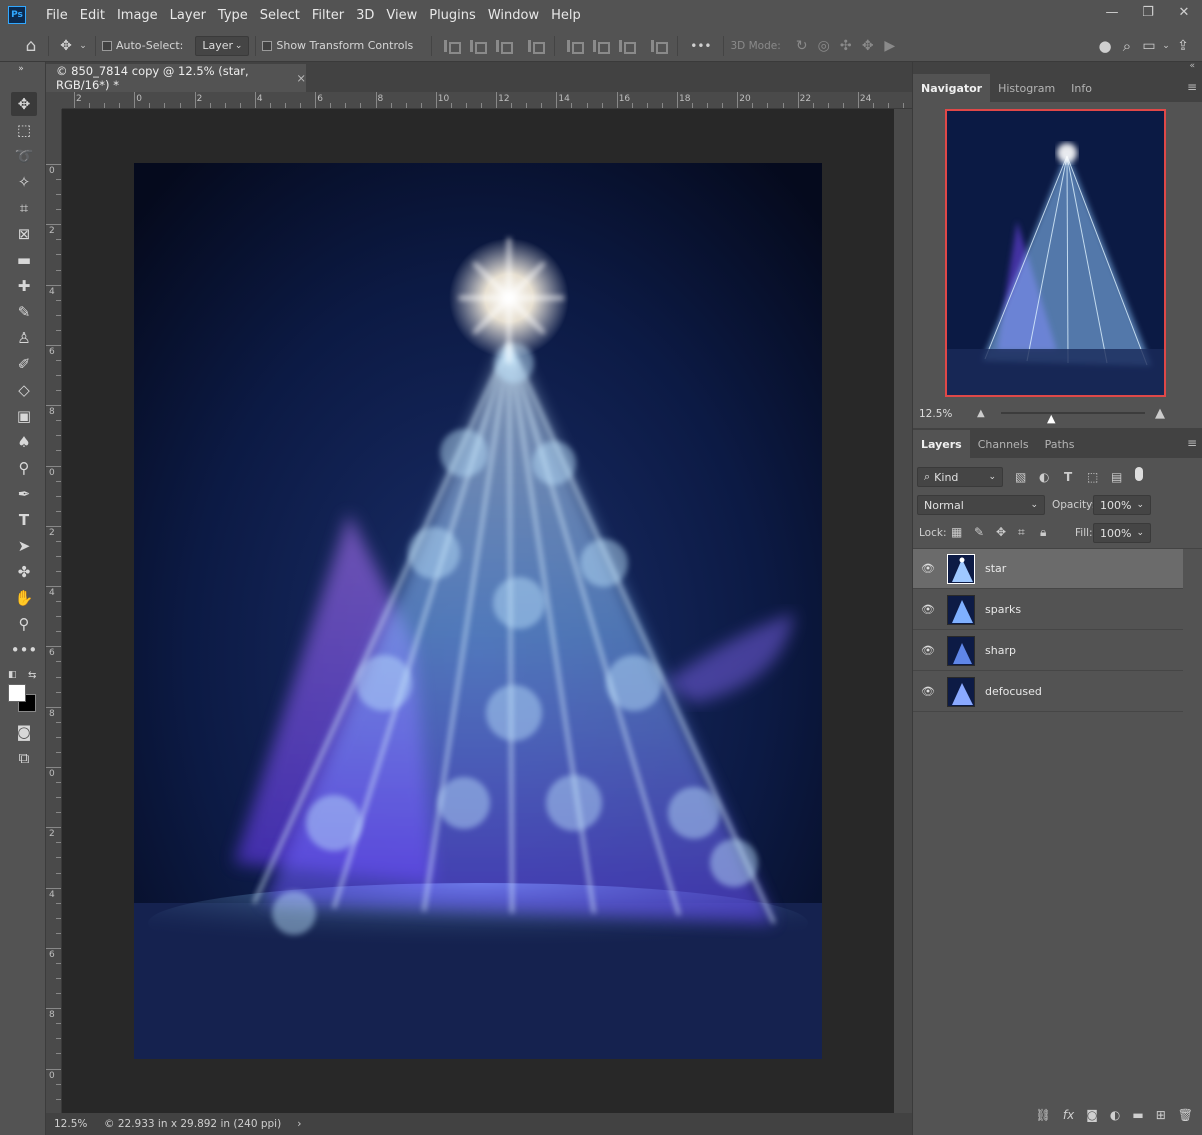 This screenshot has height=1135, width=1202. I want to click on new-group-icon: ▬, so click(1137, 1118).